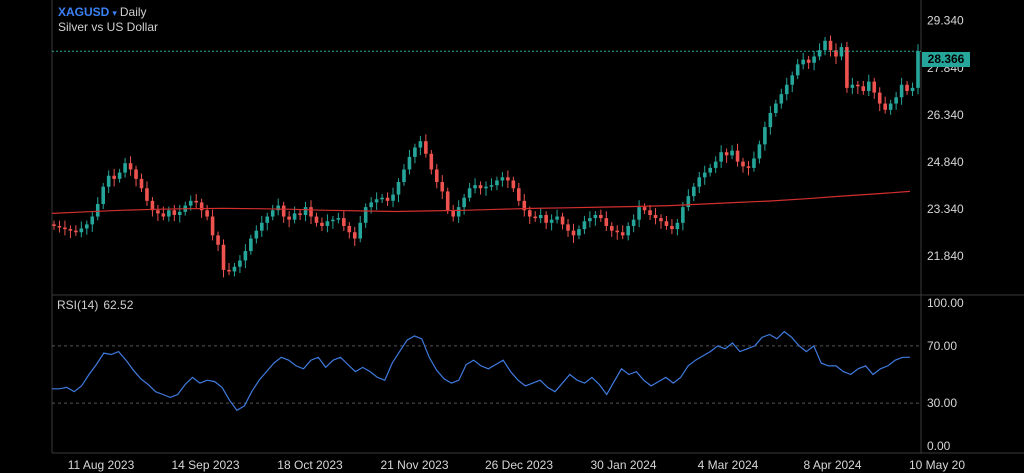 Image resolution: width=1024 pixels, height=473 pixels. Describe the element at coordinates (945, 256) in the screenshot. I see `price-axis-tick: 21.840` at that location.